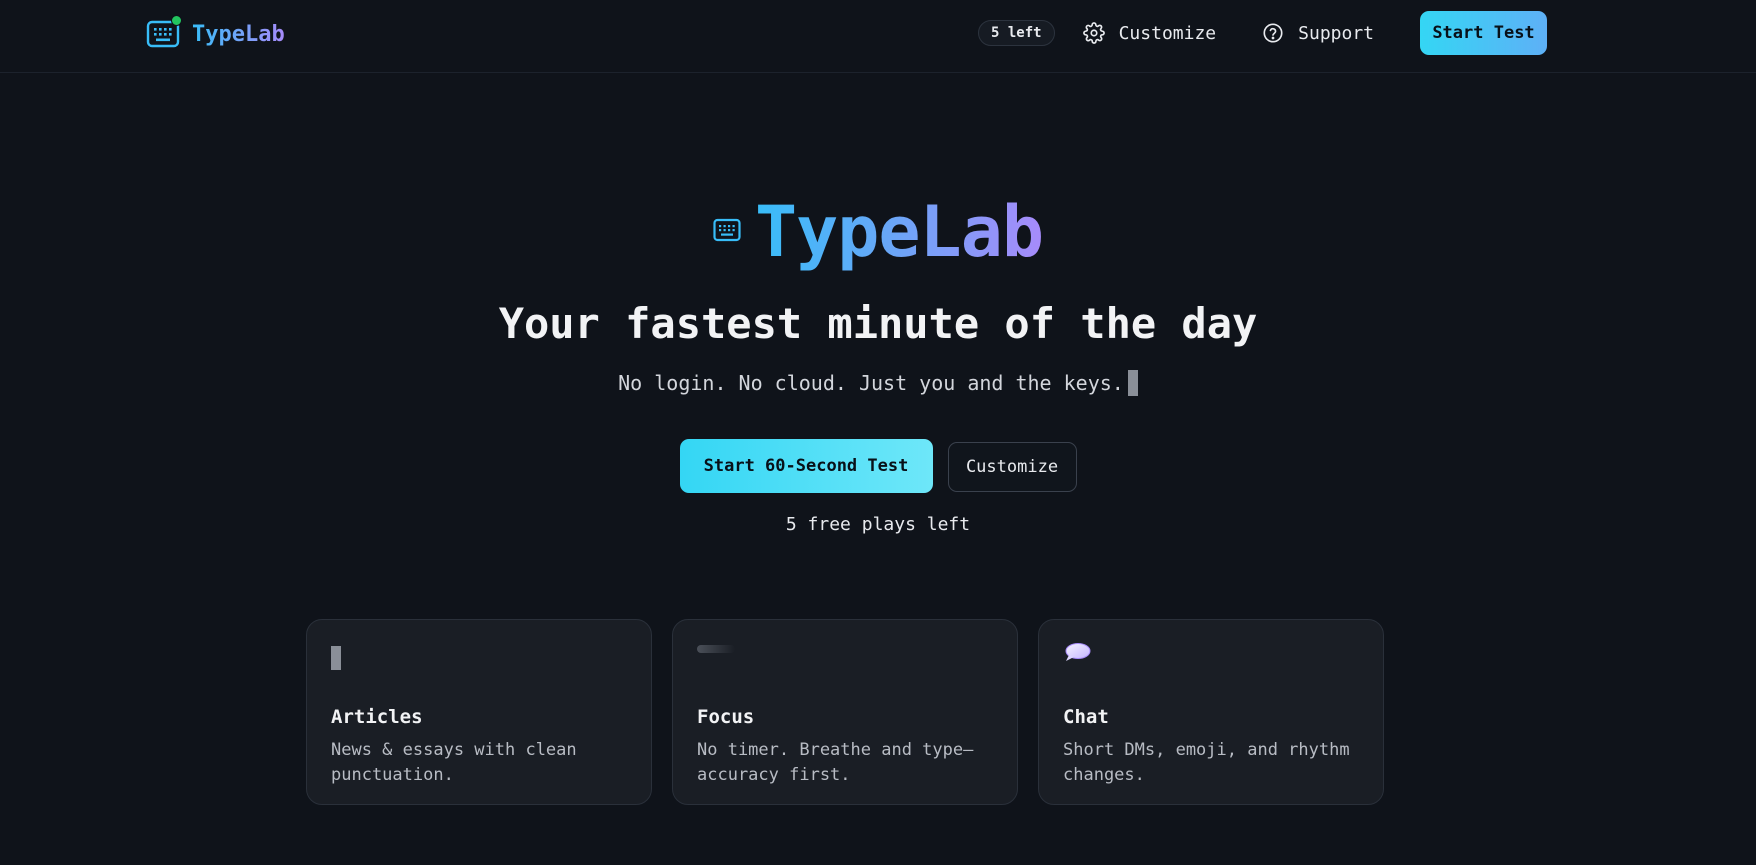  What do you see at coordinates (1016, 33) in the screenshot?
I see `plays-left-badge: 5 left` at bounding box center [1016, 33].